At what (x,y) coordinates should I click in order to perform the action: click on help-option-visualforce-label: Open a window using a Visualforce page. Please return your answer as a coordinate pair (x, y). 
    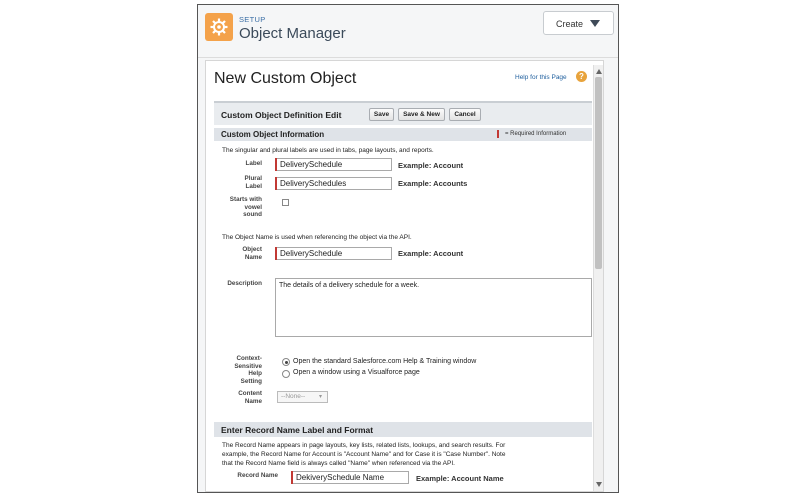
    Looking at the image, I should click on (356, 372).